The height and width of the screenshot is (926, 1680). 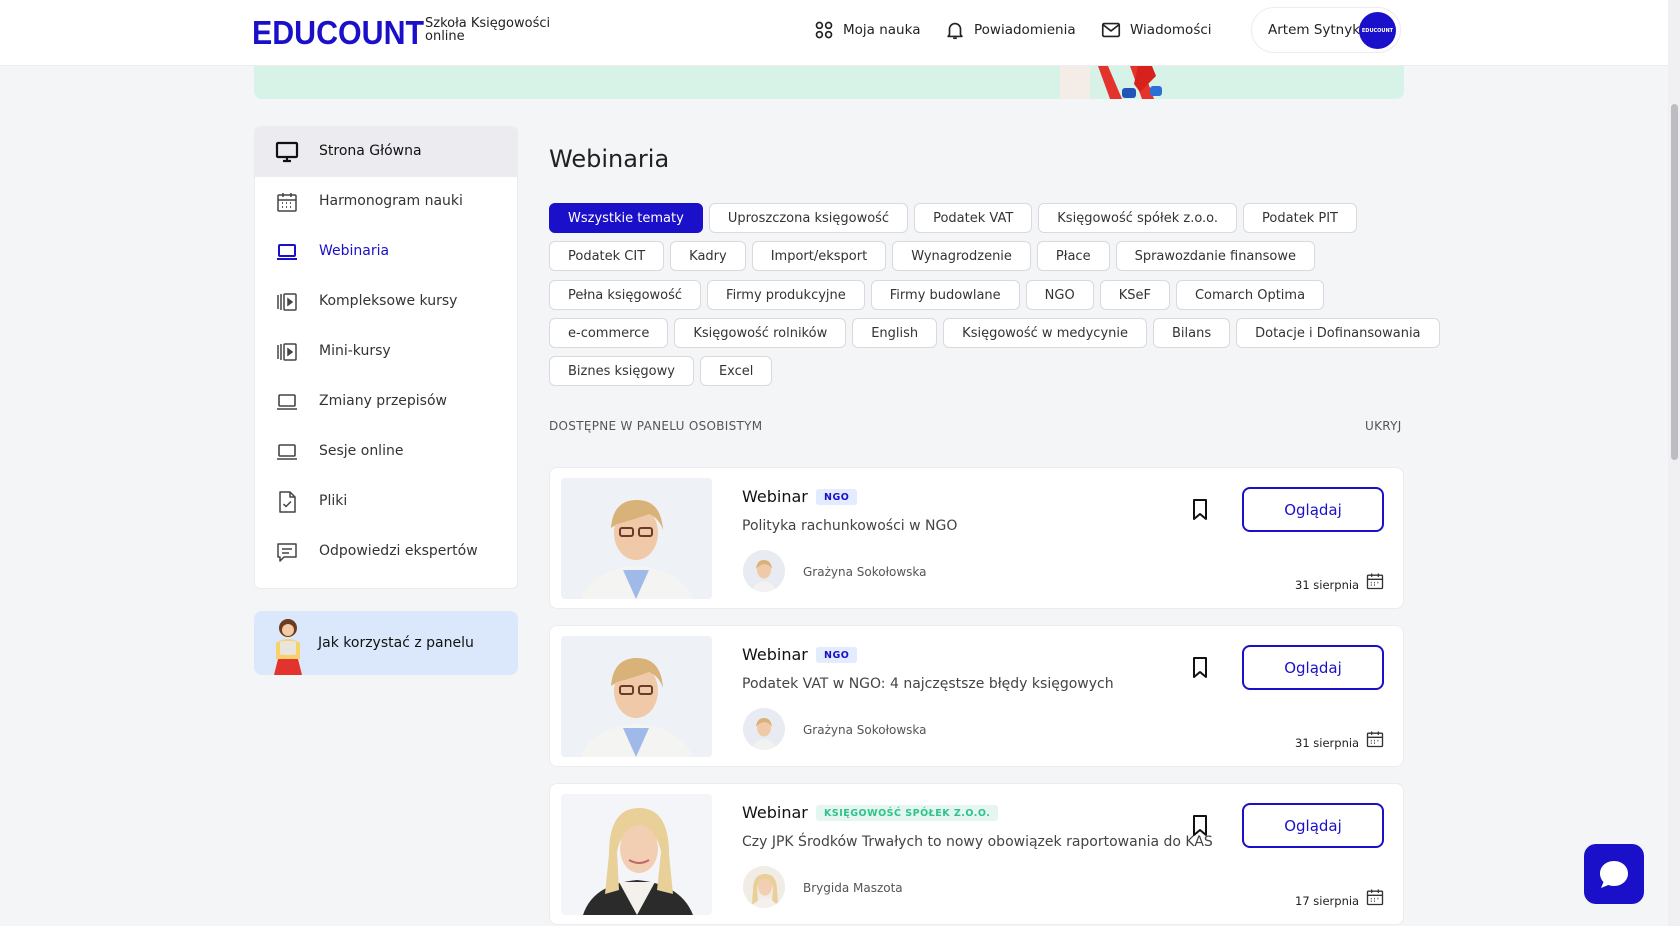 I want to click on sidebar-item-mini-courses: Mini-kursy, so click(x=386, y=352).